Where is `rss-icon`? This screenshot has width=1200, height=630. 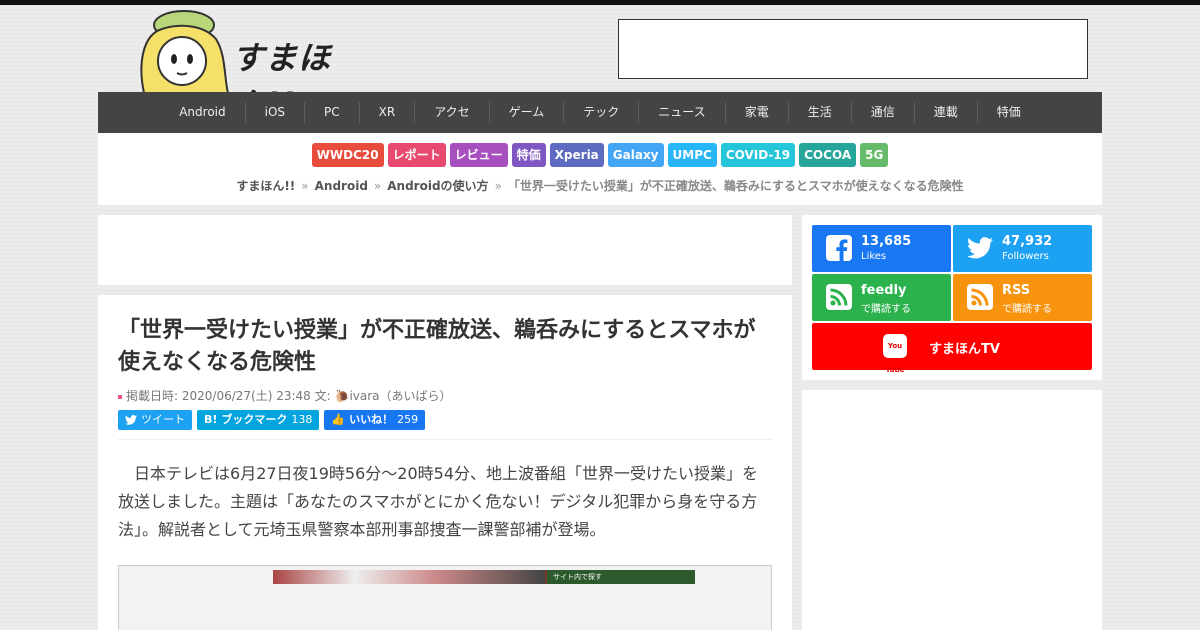
rss-icon is located at coordinates (980, 297).